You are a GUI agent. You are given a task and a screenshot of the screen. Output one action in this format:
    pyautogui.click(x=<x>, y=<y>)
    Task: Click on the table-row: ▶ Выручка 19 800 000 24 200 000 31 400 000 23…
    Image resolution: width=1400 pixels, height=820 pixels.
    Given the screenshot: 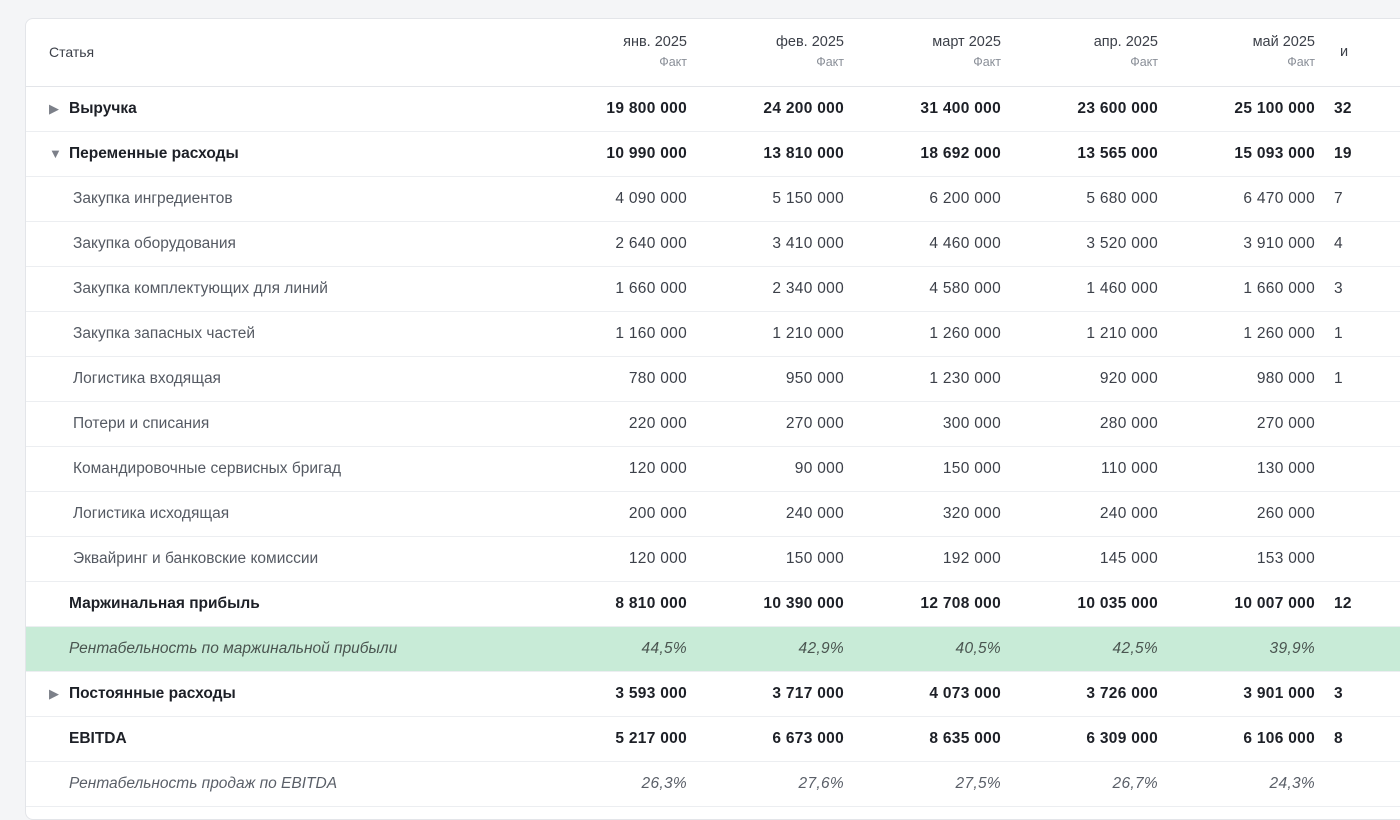 What is the action you would take?
    pyautogui.click(x=713, y=109)
    